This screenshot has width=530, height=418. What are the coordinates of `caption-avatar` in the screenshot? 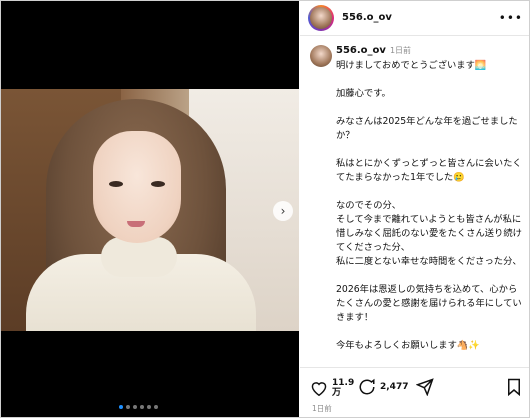 It's located at (321, 56).